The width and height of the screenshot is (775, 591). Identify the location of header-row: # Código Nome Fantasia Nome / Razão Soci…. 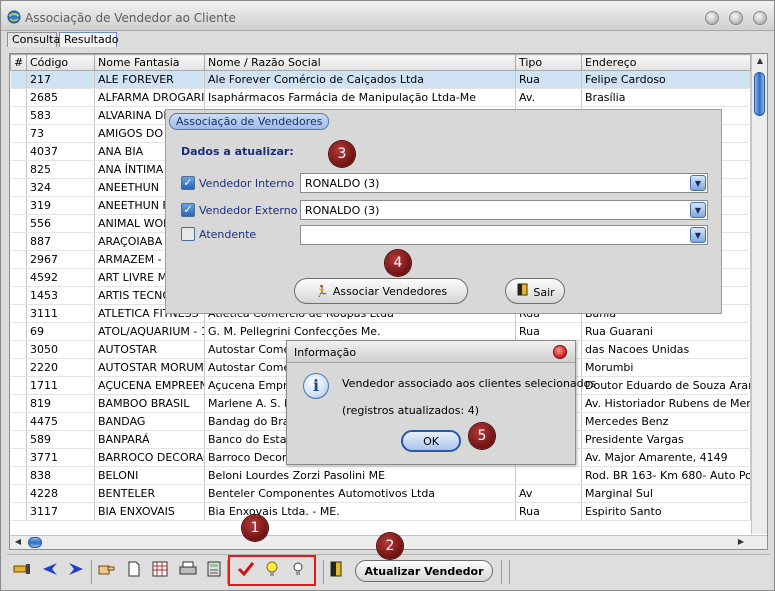
(380, 62).